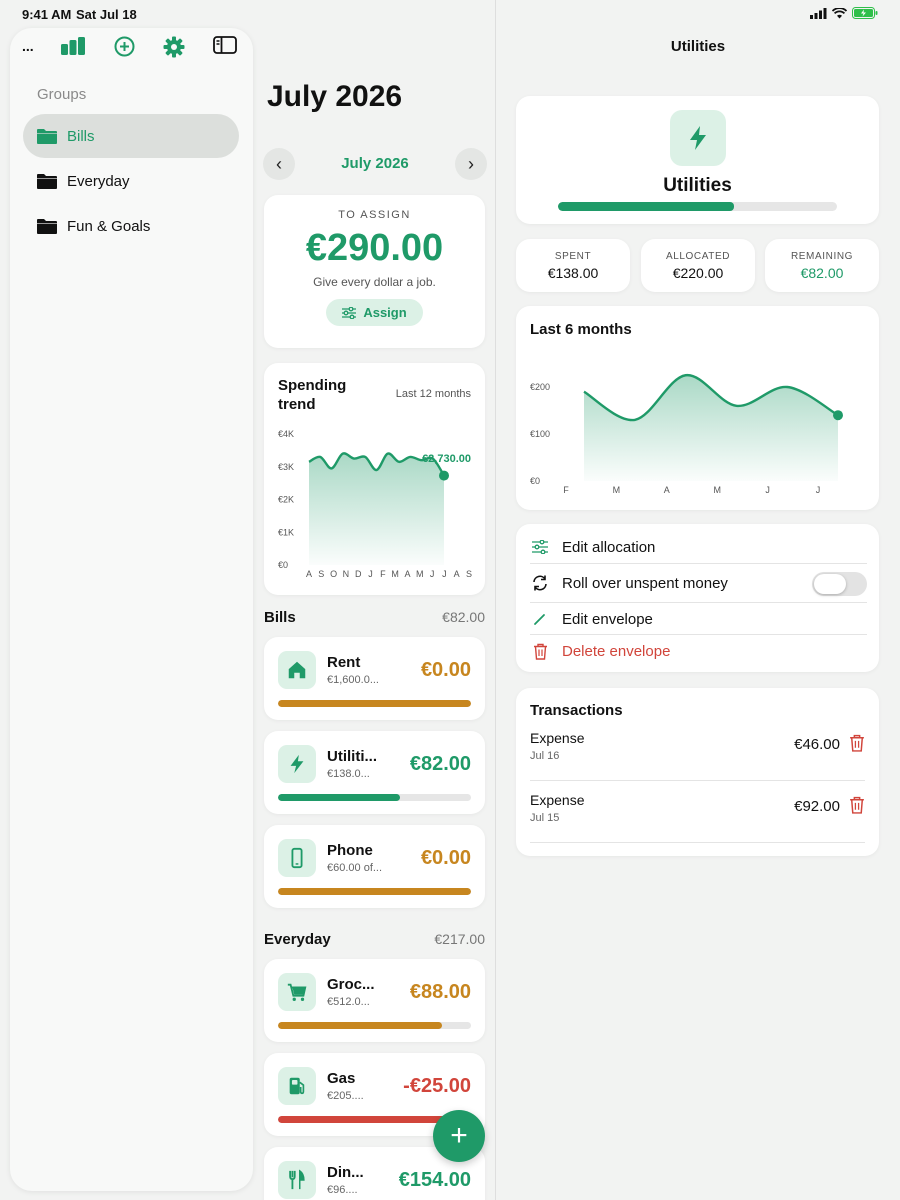 The height and width of the screenshot is (1200, 900). I want to click on plus-circle-icon, so click(124, 46).